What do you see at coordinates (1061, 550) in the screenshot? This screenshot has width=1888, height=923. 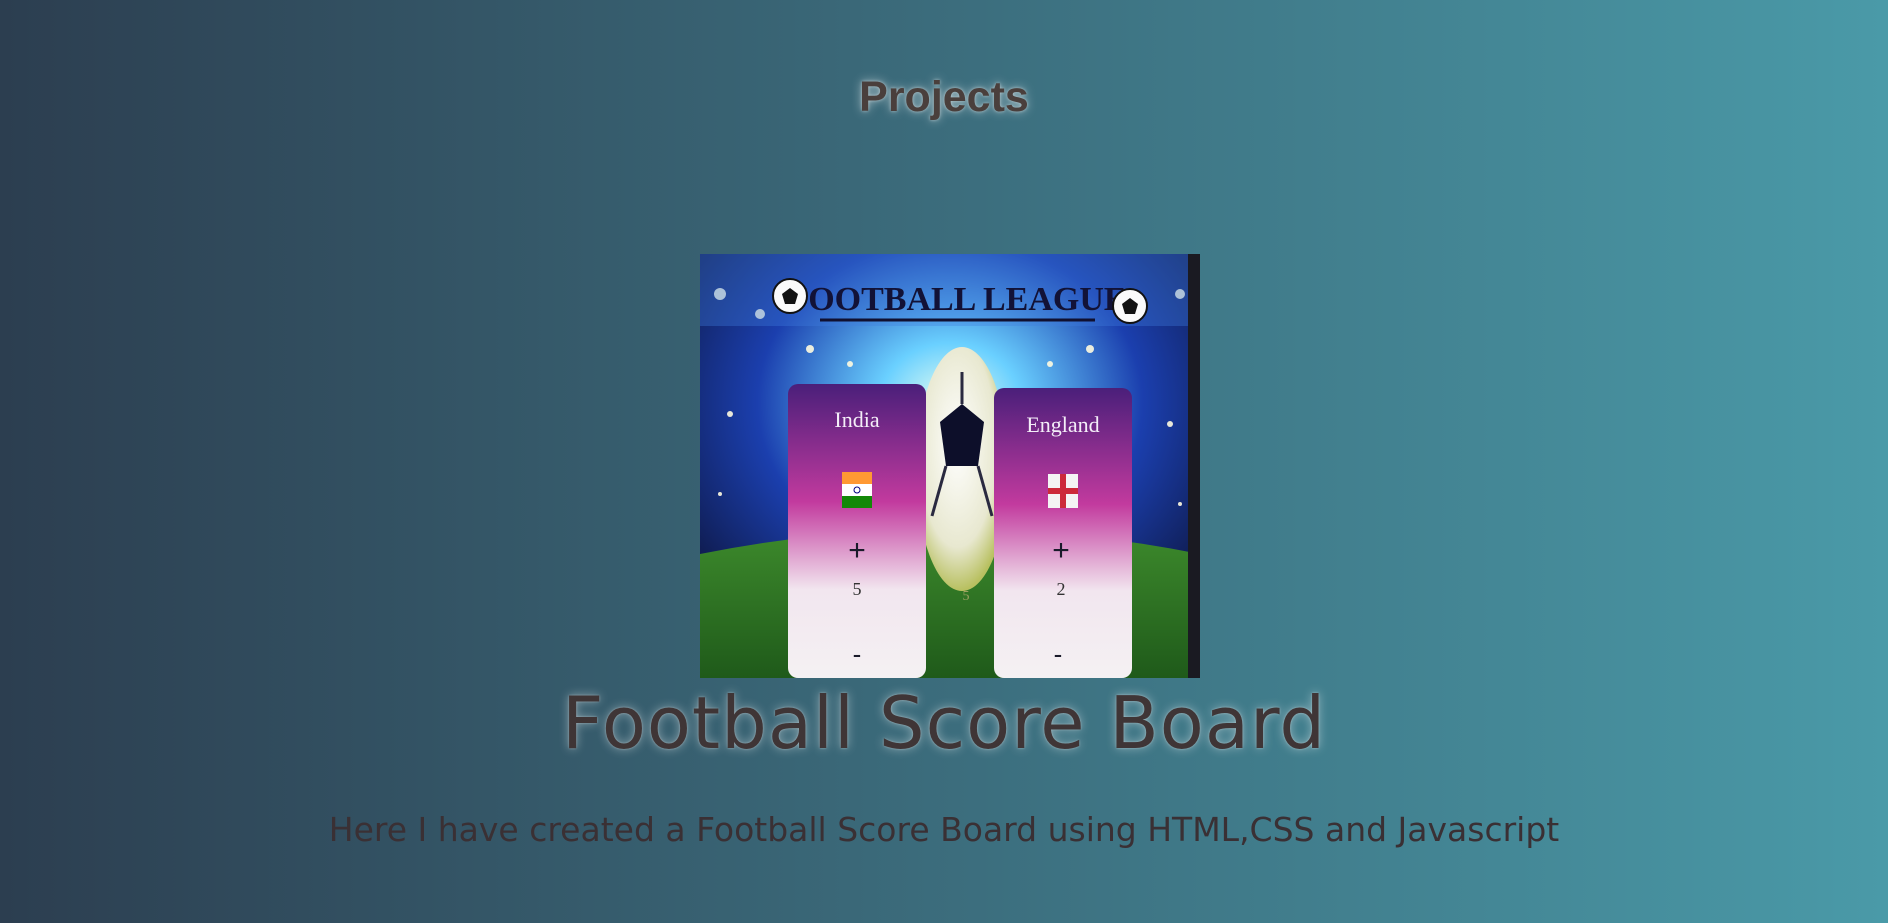 I see `increment-button-right: +` at bounding box center [1061, 550].